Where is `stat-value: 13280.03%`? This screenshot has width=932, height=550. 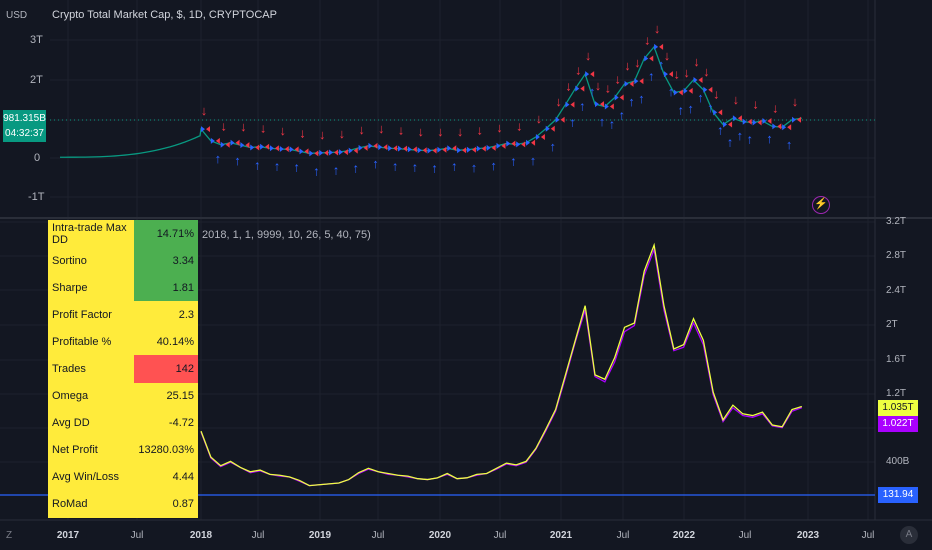 stat-value: 13280.03% is located at coordinates (166, 450).